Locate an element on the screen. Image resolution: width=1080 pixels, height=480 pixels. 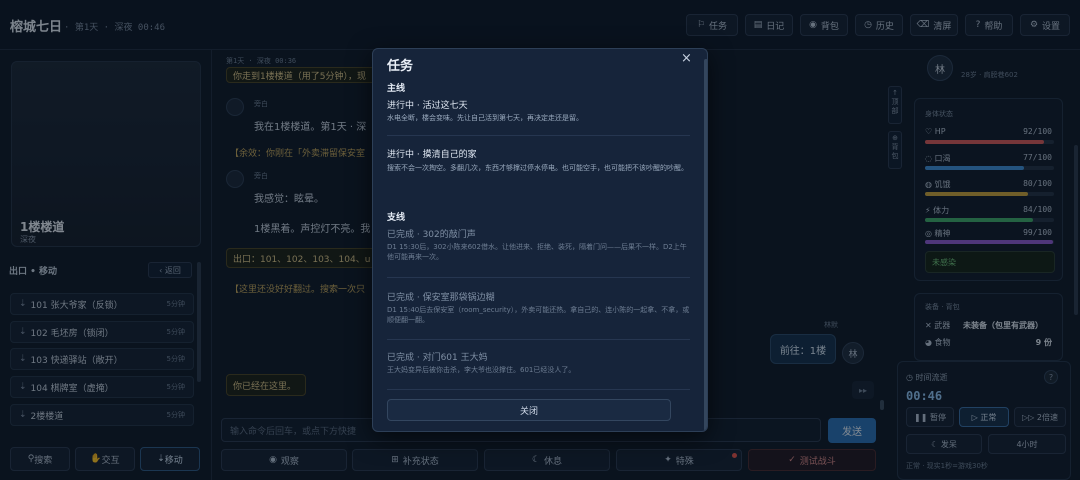
quest-title: 已完成 · 对门601 王大妈 is located at coordinates (437, 358).